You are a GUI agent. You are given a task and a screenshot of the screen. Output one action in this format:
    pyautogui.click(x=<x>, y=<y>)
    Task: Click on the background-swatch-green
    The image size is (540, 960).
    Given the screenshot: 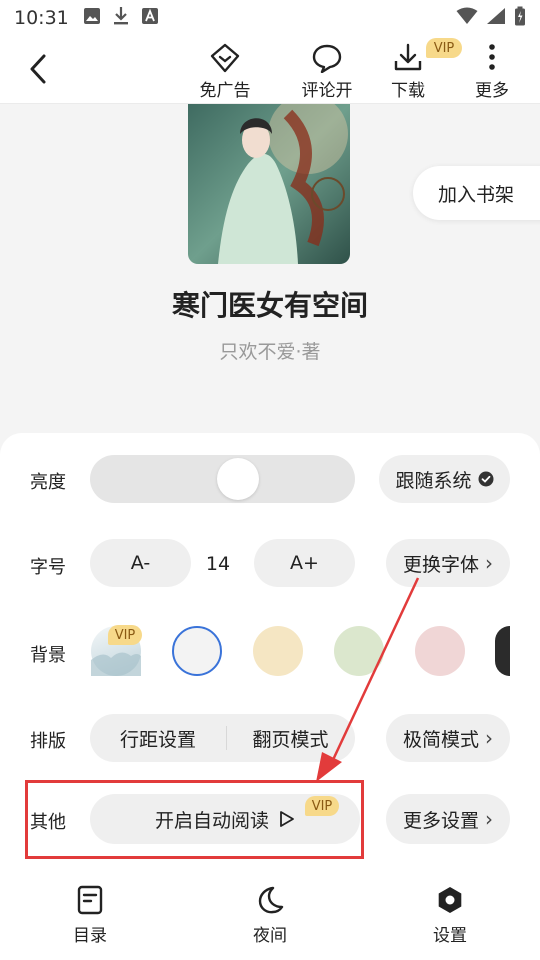 What is the action you would take?
    pyautogui.click(x=359, y=651)
    